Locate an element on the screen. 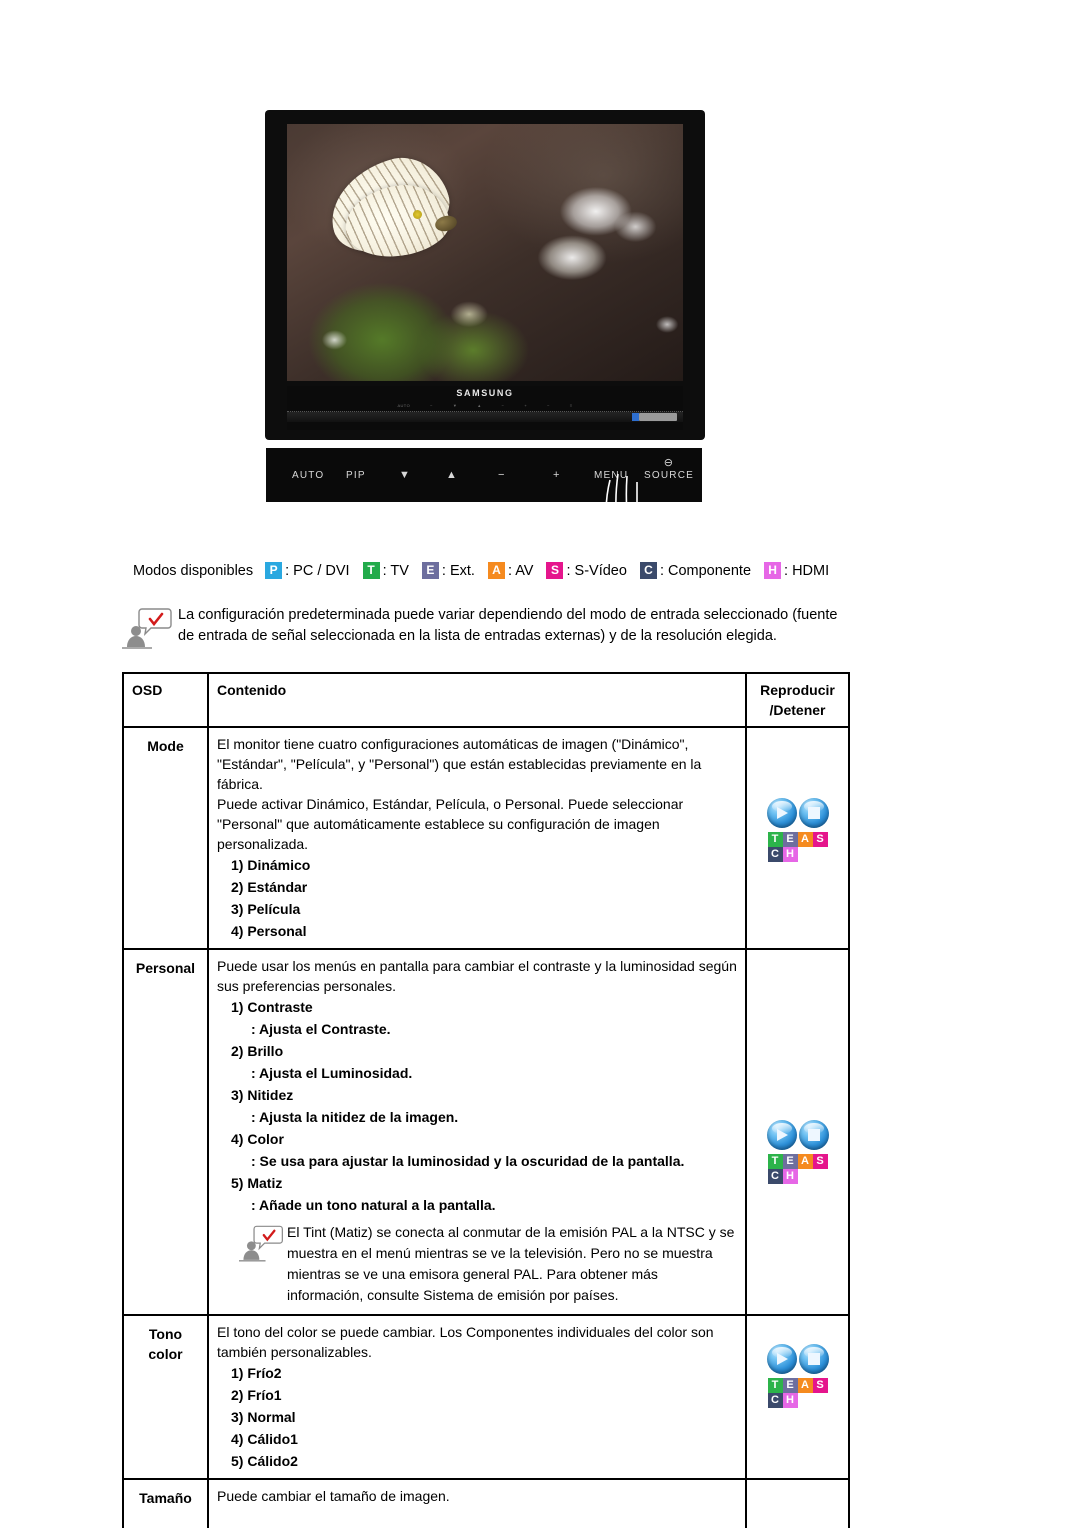 This screenshot has height=1528, width=1080. down-arrow-icon: ▼ is located at coordinates (405, 475).